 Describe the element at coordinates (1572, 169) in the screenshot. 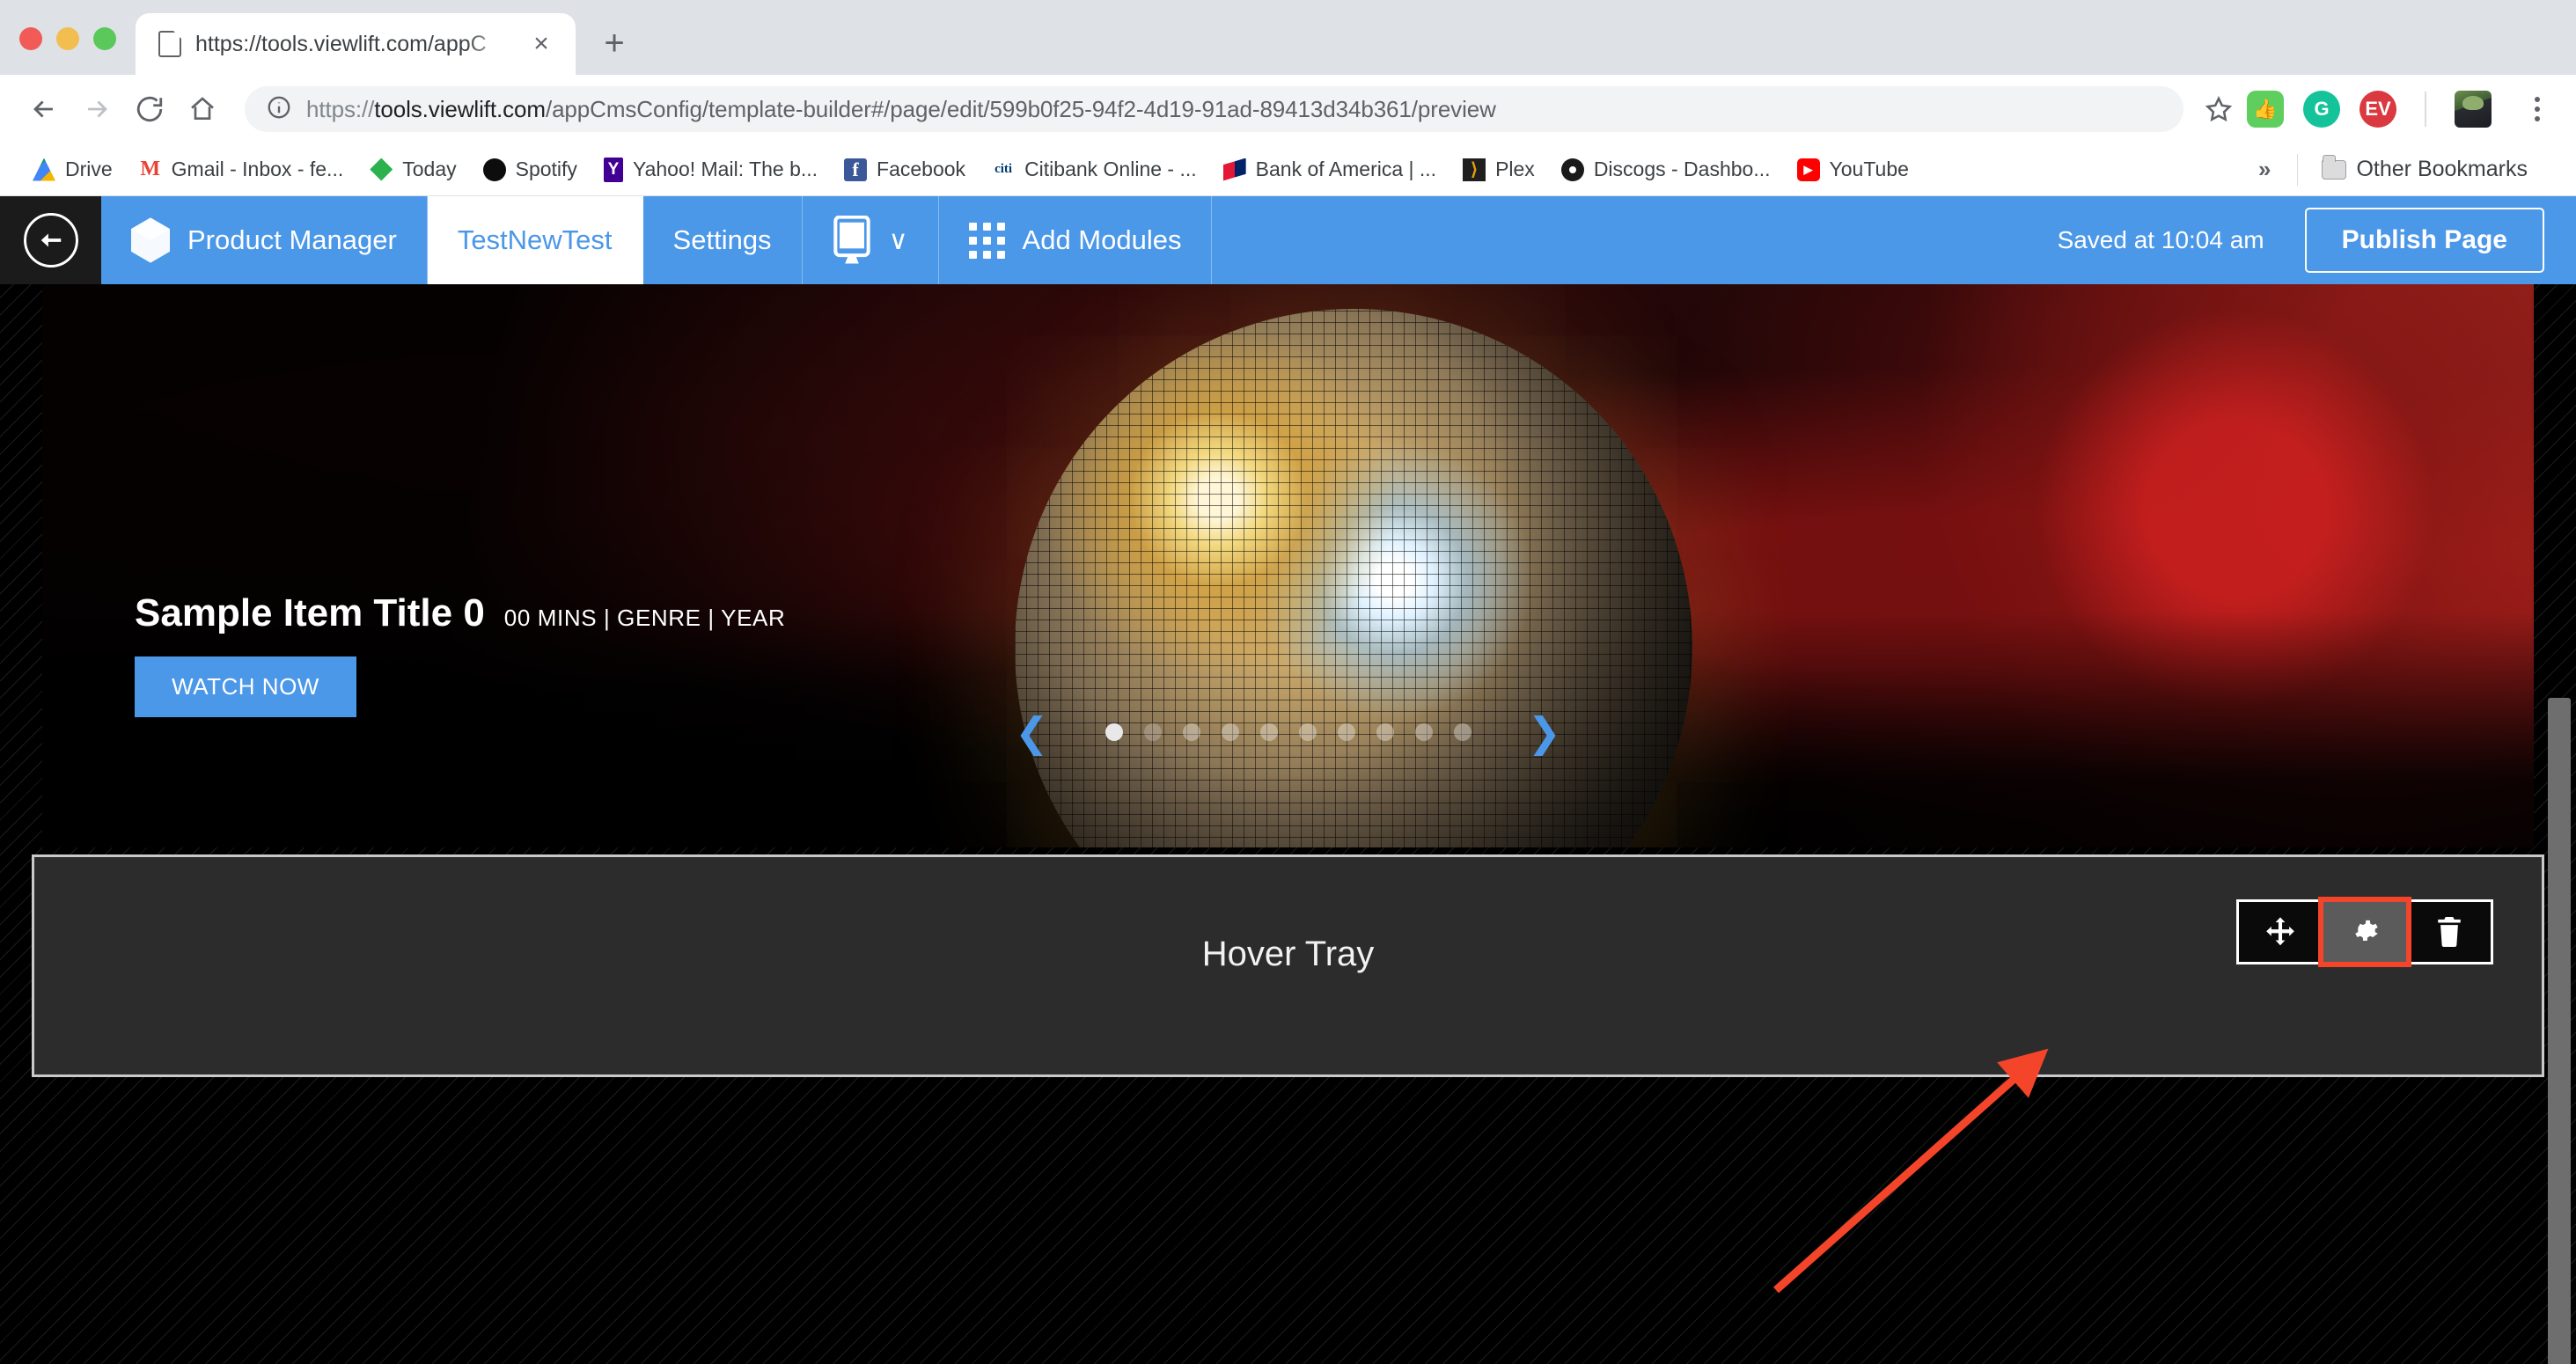

I see `discogs-icon` at that location.